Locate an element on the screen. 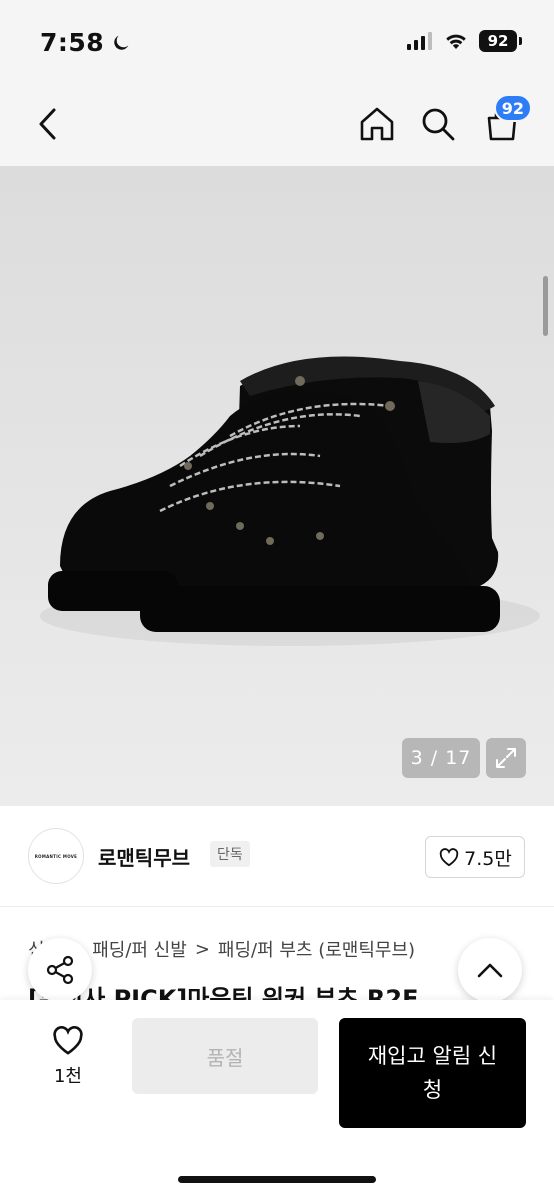 The width and height of the screenshot is (554, 1200). signal-icon is located at coordinates (419, 41).